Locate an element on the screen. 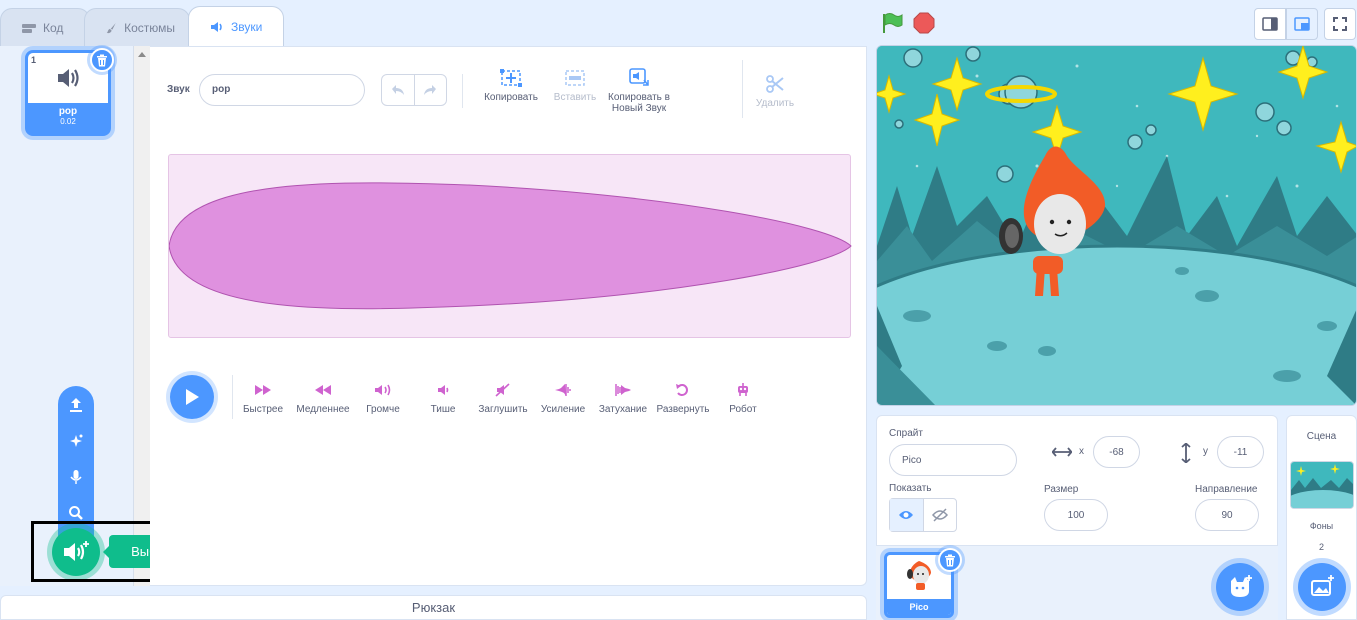 The image size is (1357, 620). y-input: -11 is located at coordinates (1240, 452).